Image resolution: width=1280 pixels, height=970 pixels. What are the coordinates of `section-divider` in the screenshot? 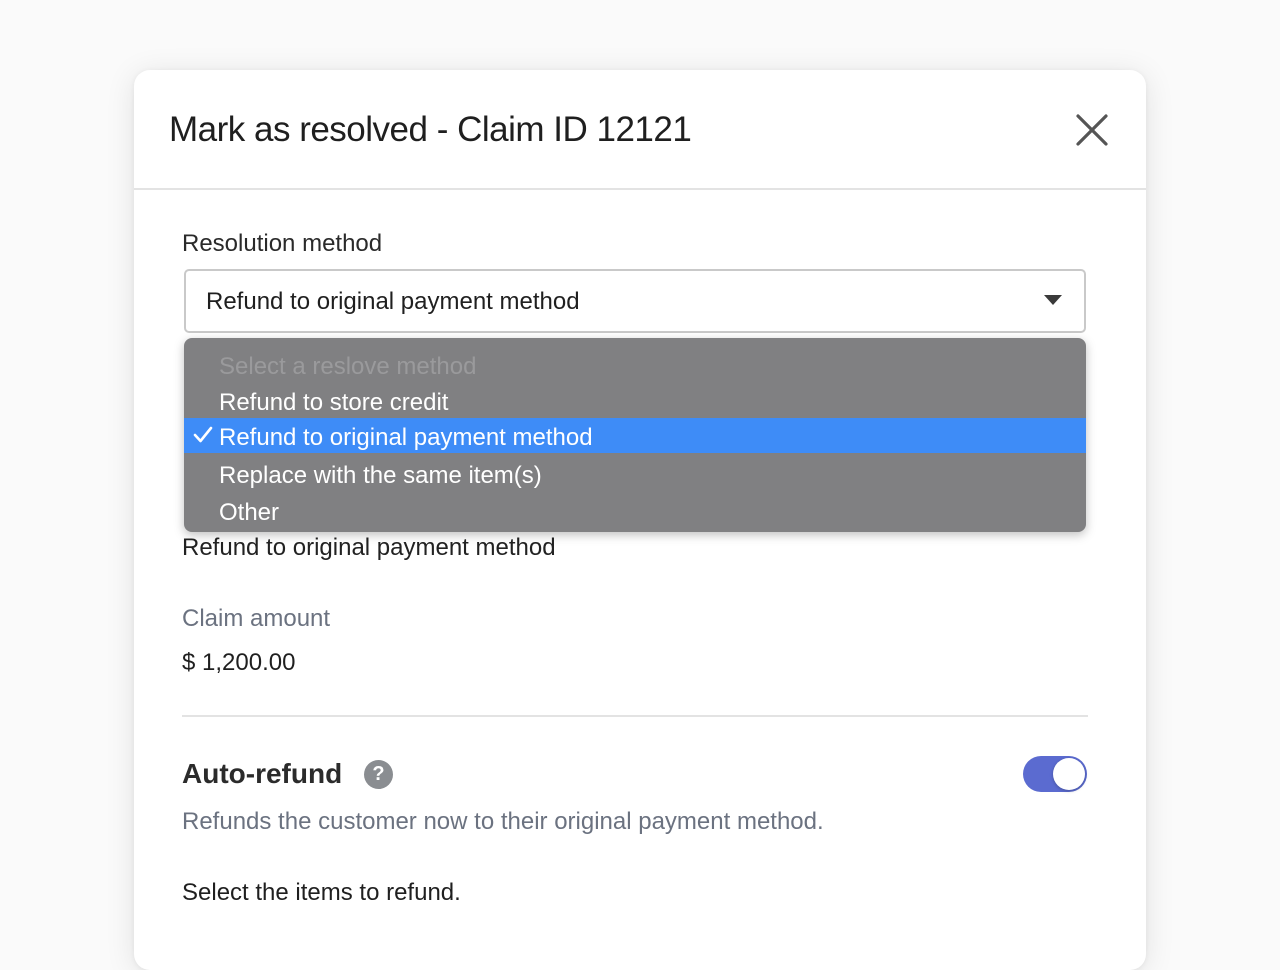 It's located at (635, 716).